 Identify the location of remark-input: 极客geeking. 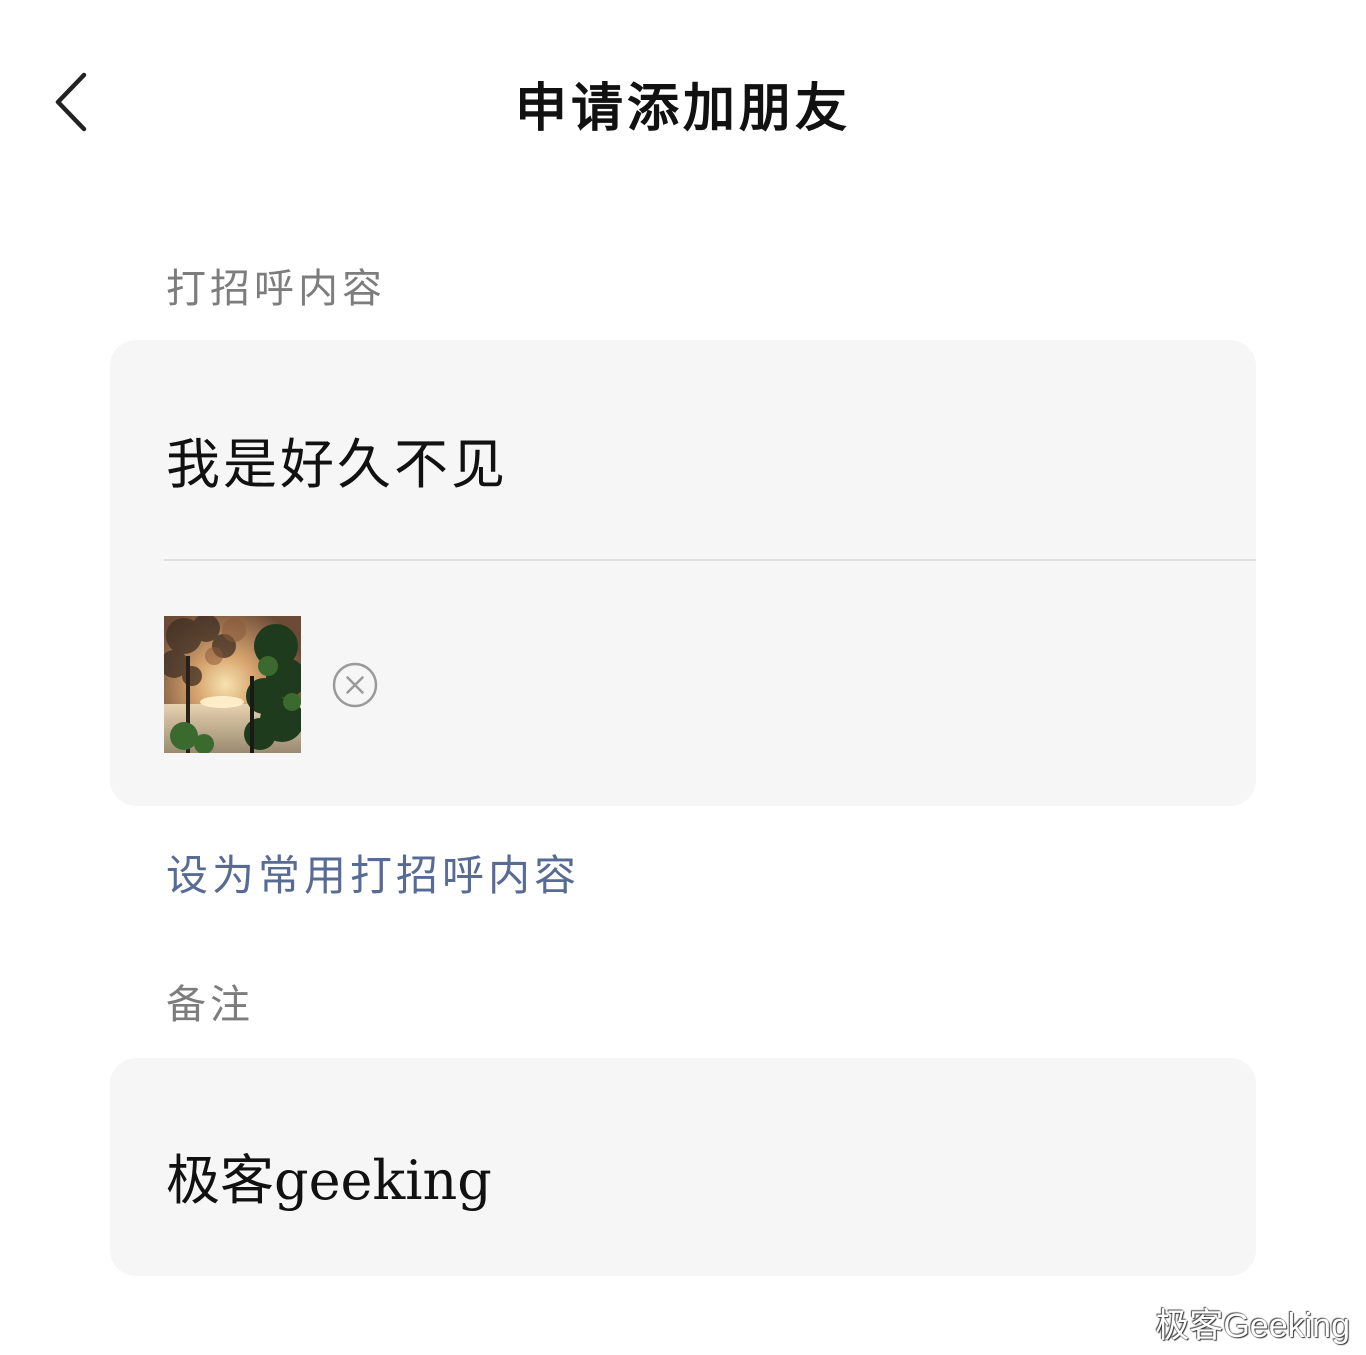
(329, 1175).